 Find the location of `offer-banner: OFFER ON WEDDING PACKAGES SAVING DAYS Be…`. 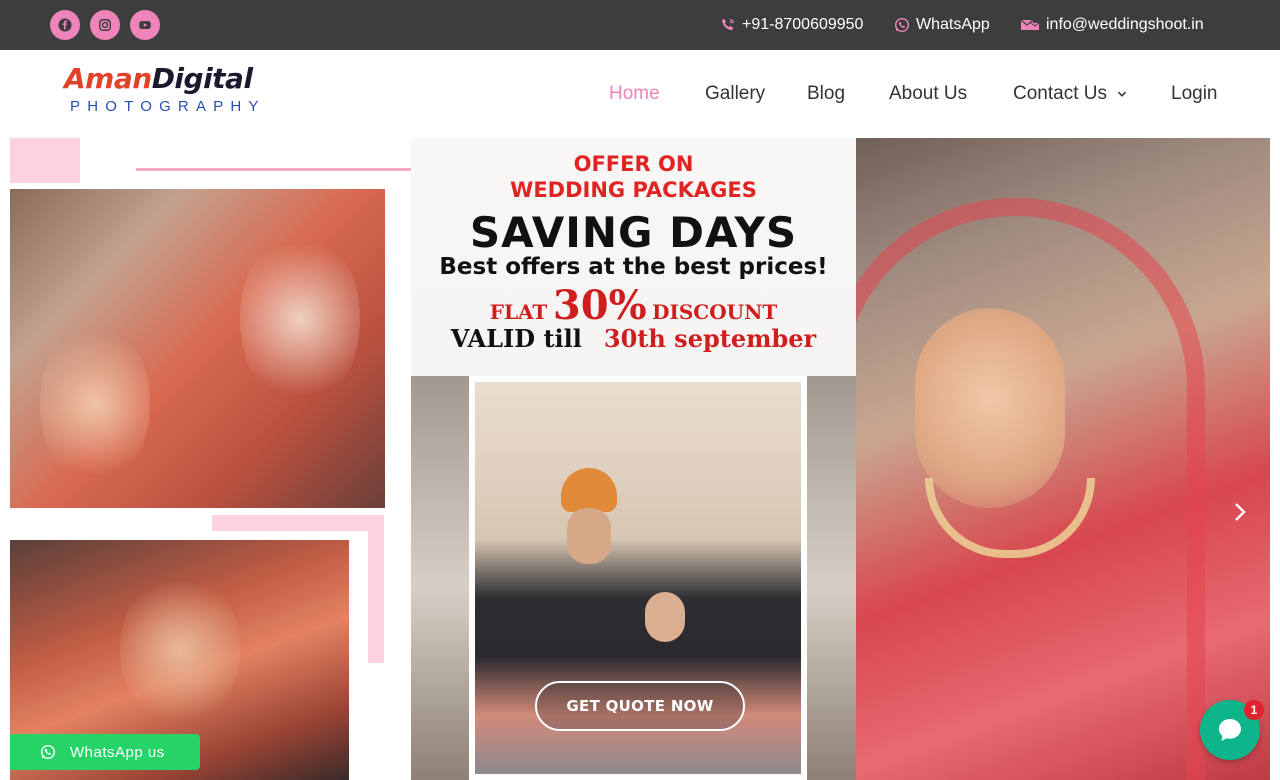

offer-banner: OFFER ON WEDDING PACKAGES SAVING DAYS Be… is located at coordinates (633, 257).